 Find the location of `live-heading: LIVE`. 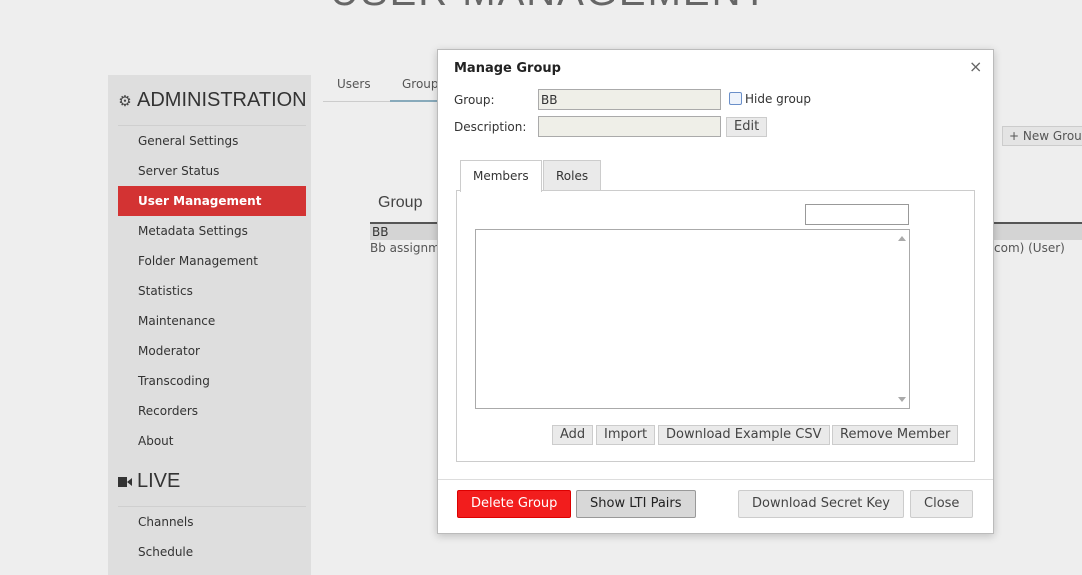

live-heading: LIVE is located at coordinates (149, 481).